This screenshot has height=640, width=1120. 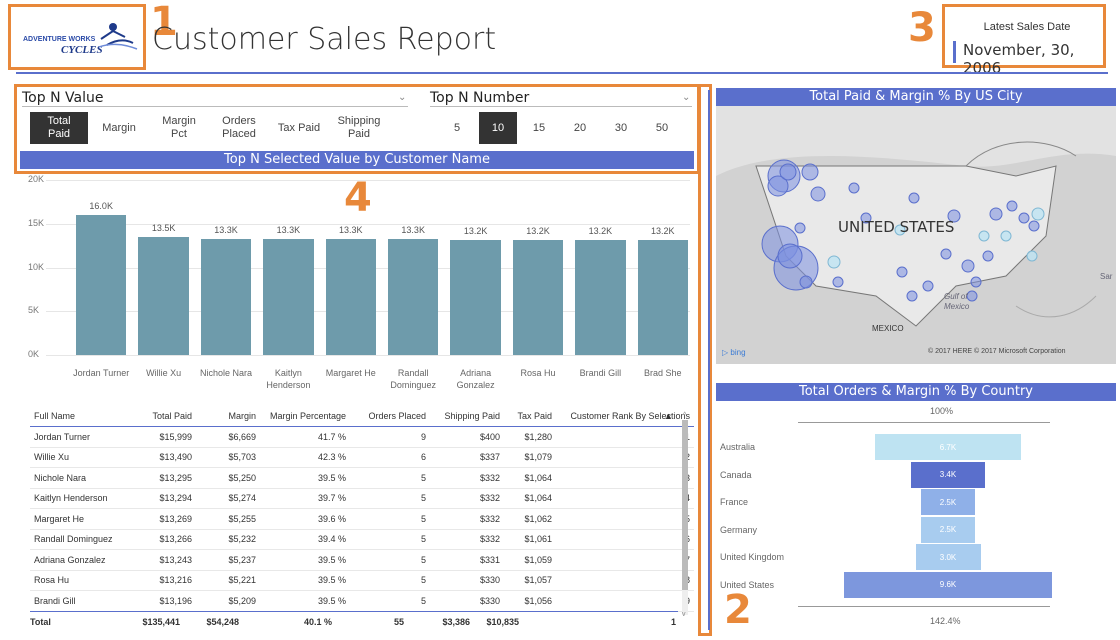 I want to click on table-cell: $1,057, so click(x=530, y=580).